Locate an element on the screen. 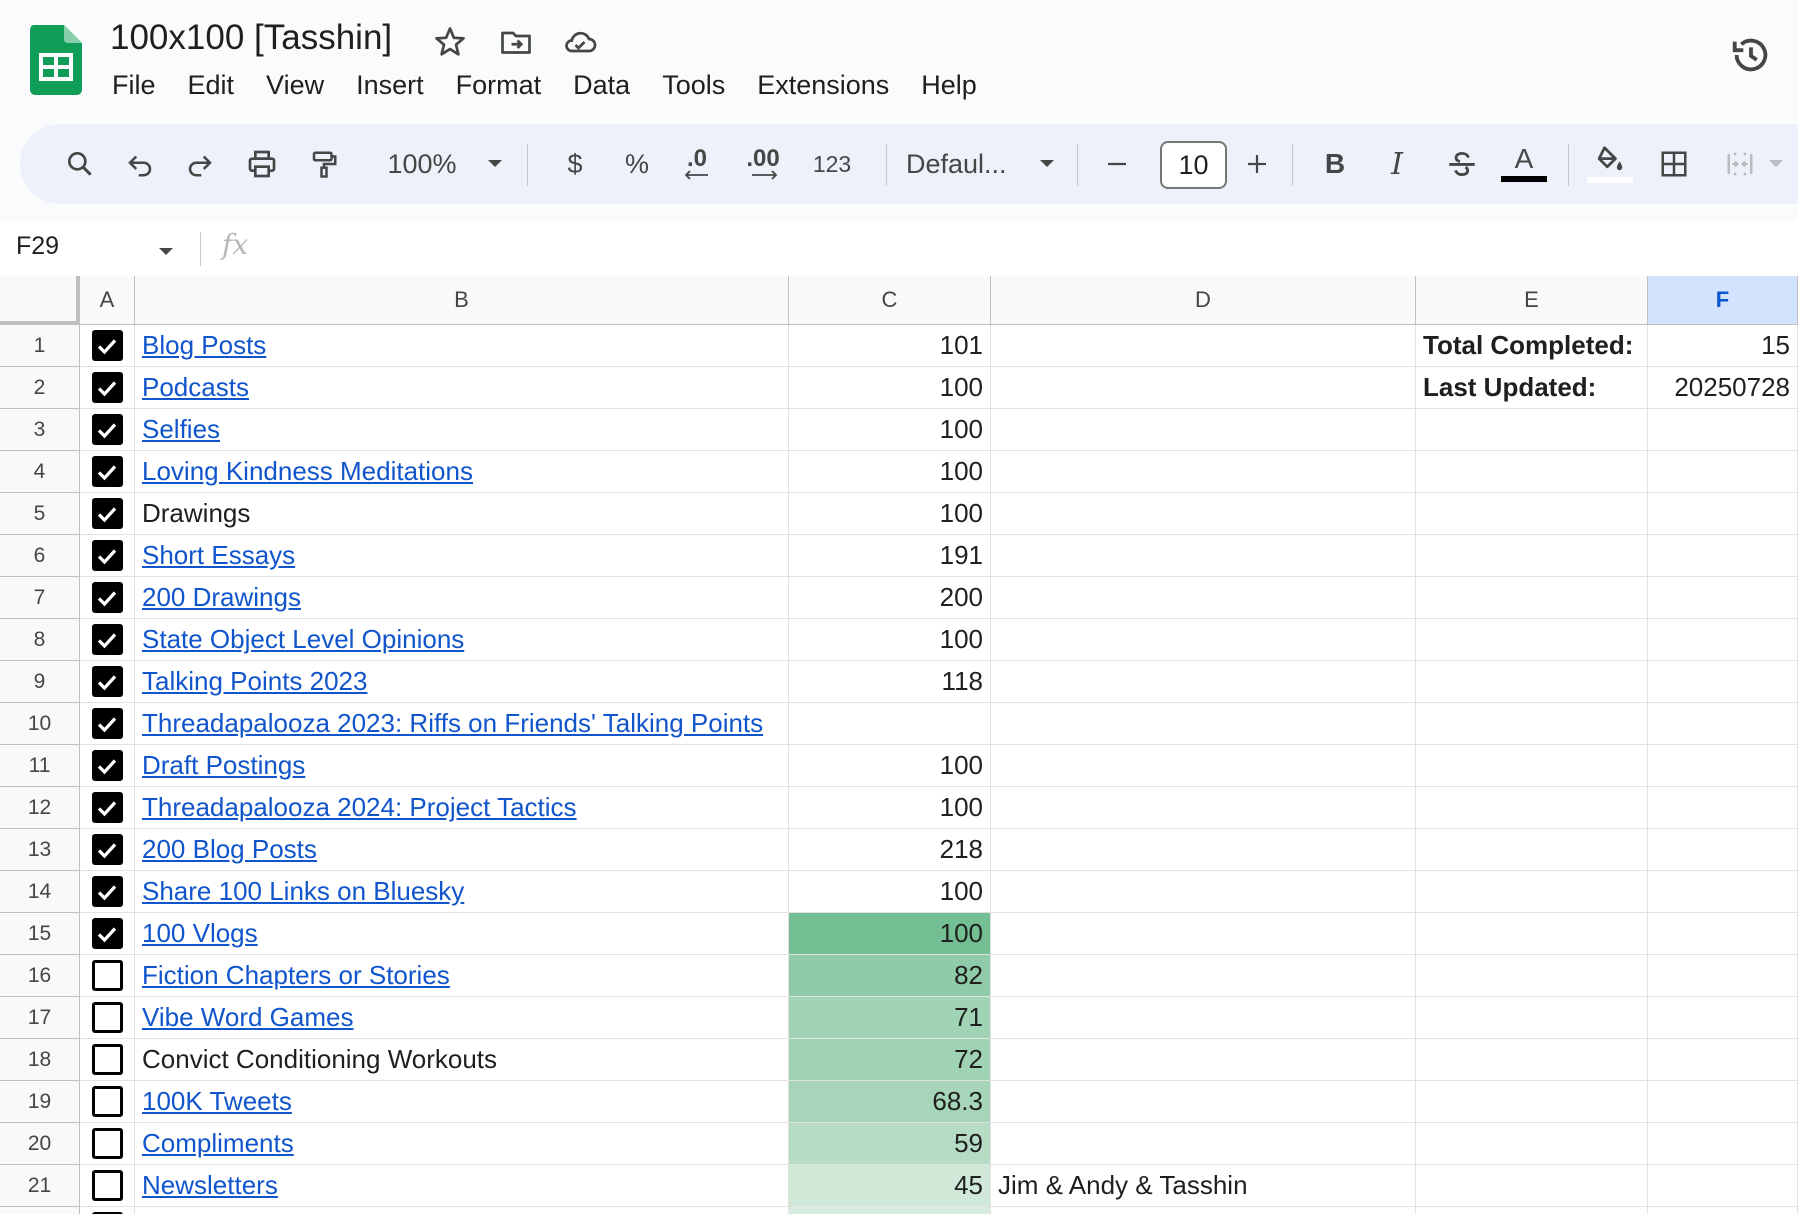  currency-format-button: $ is located at coordinates (575, 164).